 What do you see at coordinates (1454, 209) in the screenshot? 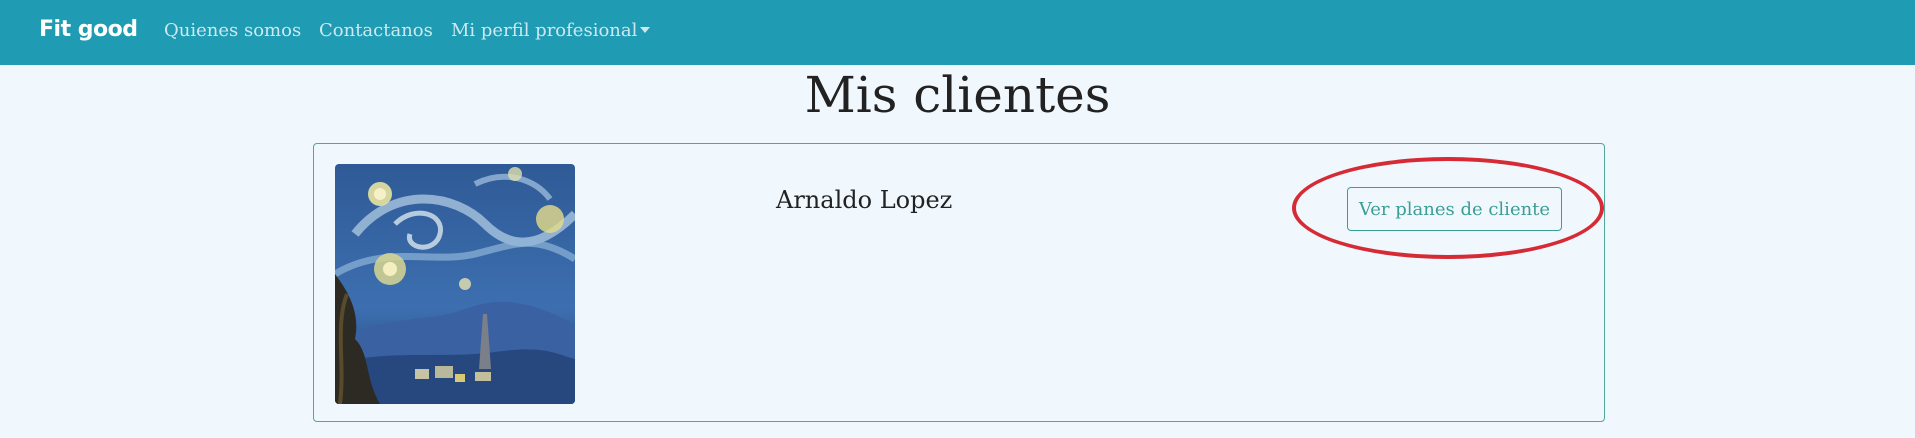
I see `view-client-plans-button: Ver planes de cliente` at bounding box center [1454, 209].